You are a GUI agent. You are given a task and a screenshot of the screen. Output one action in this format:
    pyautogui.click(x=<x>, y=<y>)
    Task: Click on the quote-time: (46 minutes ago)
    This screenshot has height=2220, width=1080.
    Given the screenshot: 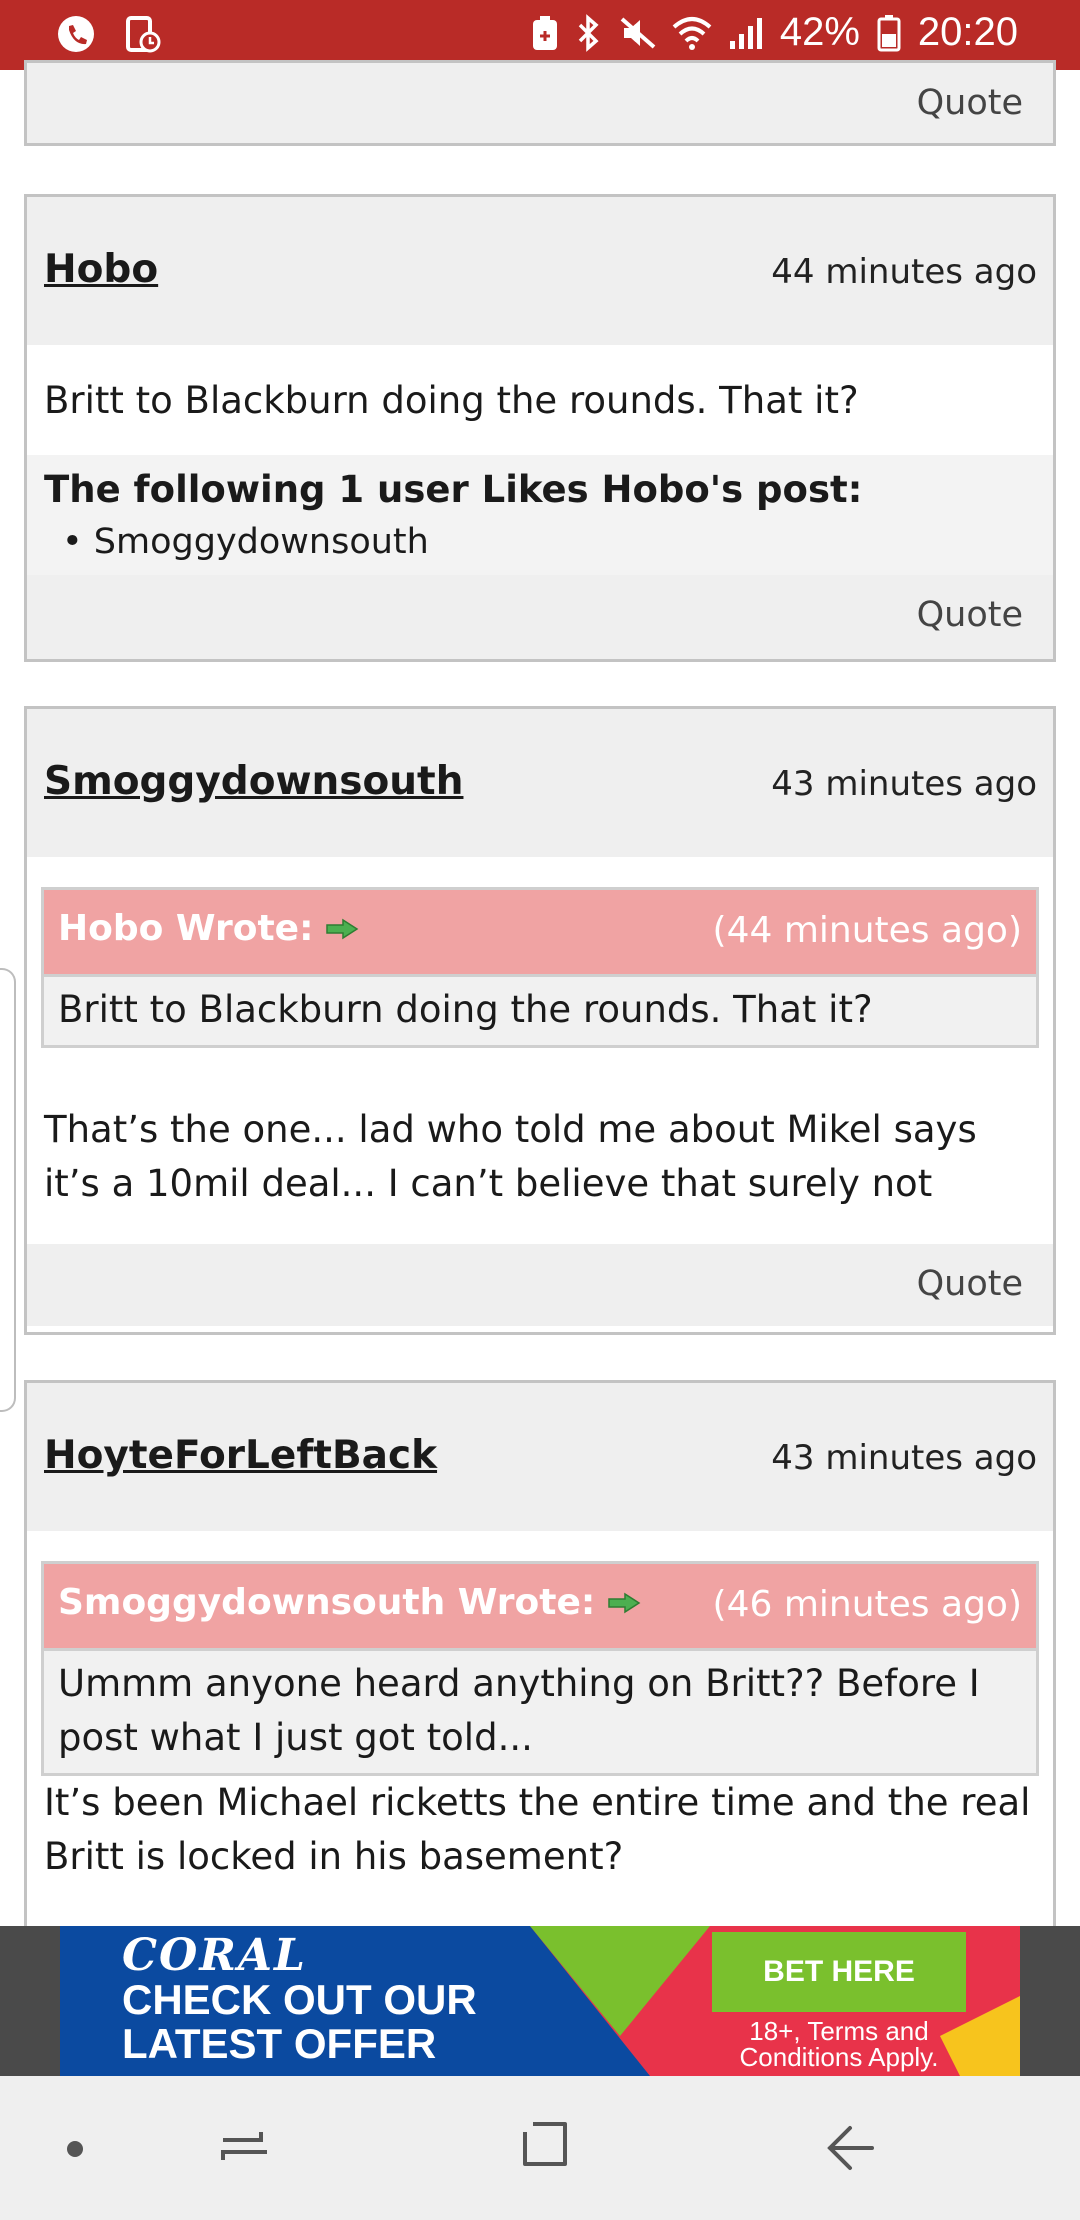 What is the action you would take?
    pyautogui.click(x=867, y=1604)
    